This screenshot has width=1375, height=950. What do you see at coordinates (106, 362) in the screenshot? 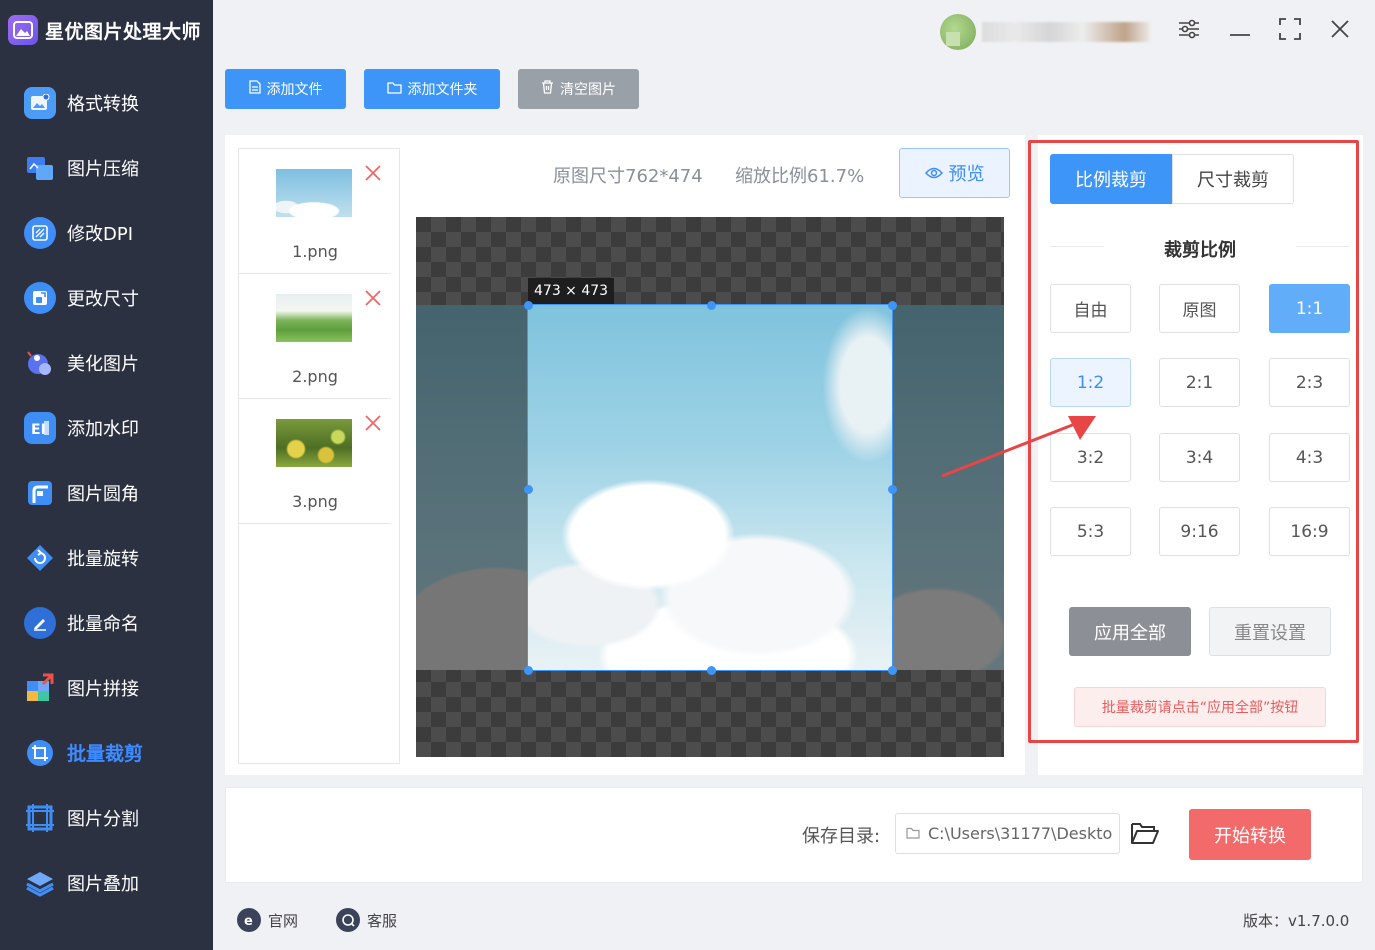
I see `sidebar-item-beautify: 美化图片` at bounding box center [106, 362].